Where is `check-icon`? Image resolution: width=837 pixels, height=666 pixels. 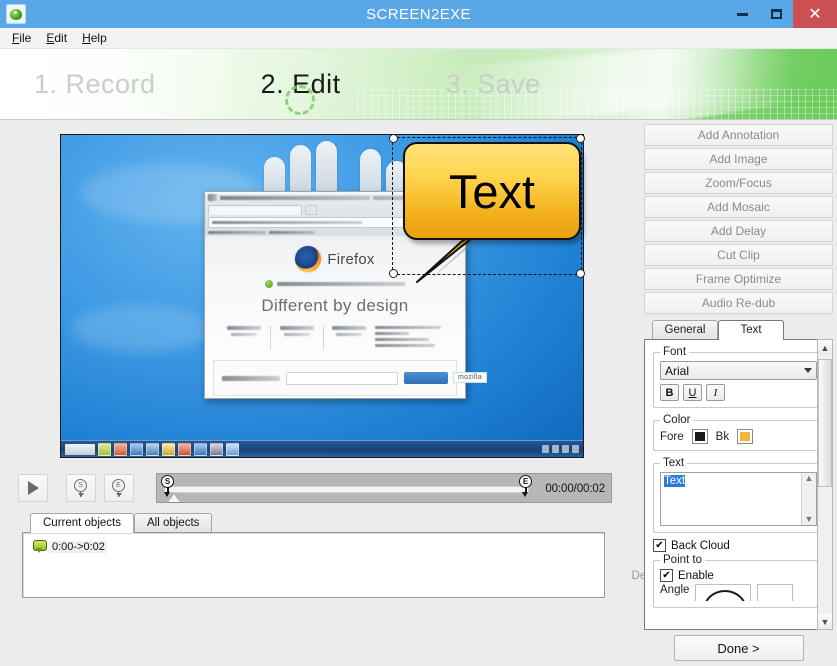
check-icon is located at coordinates (269, 284).